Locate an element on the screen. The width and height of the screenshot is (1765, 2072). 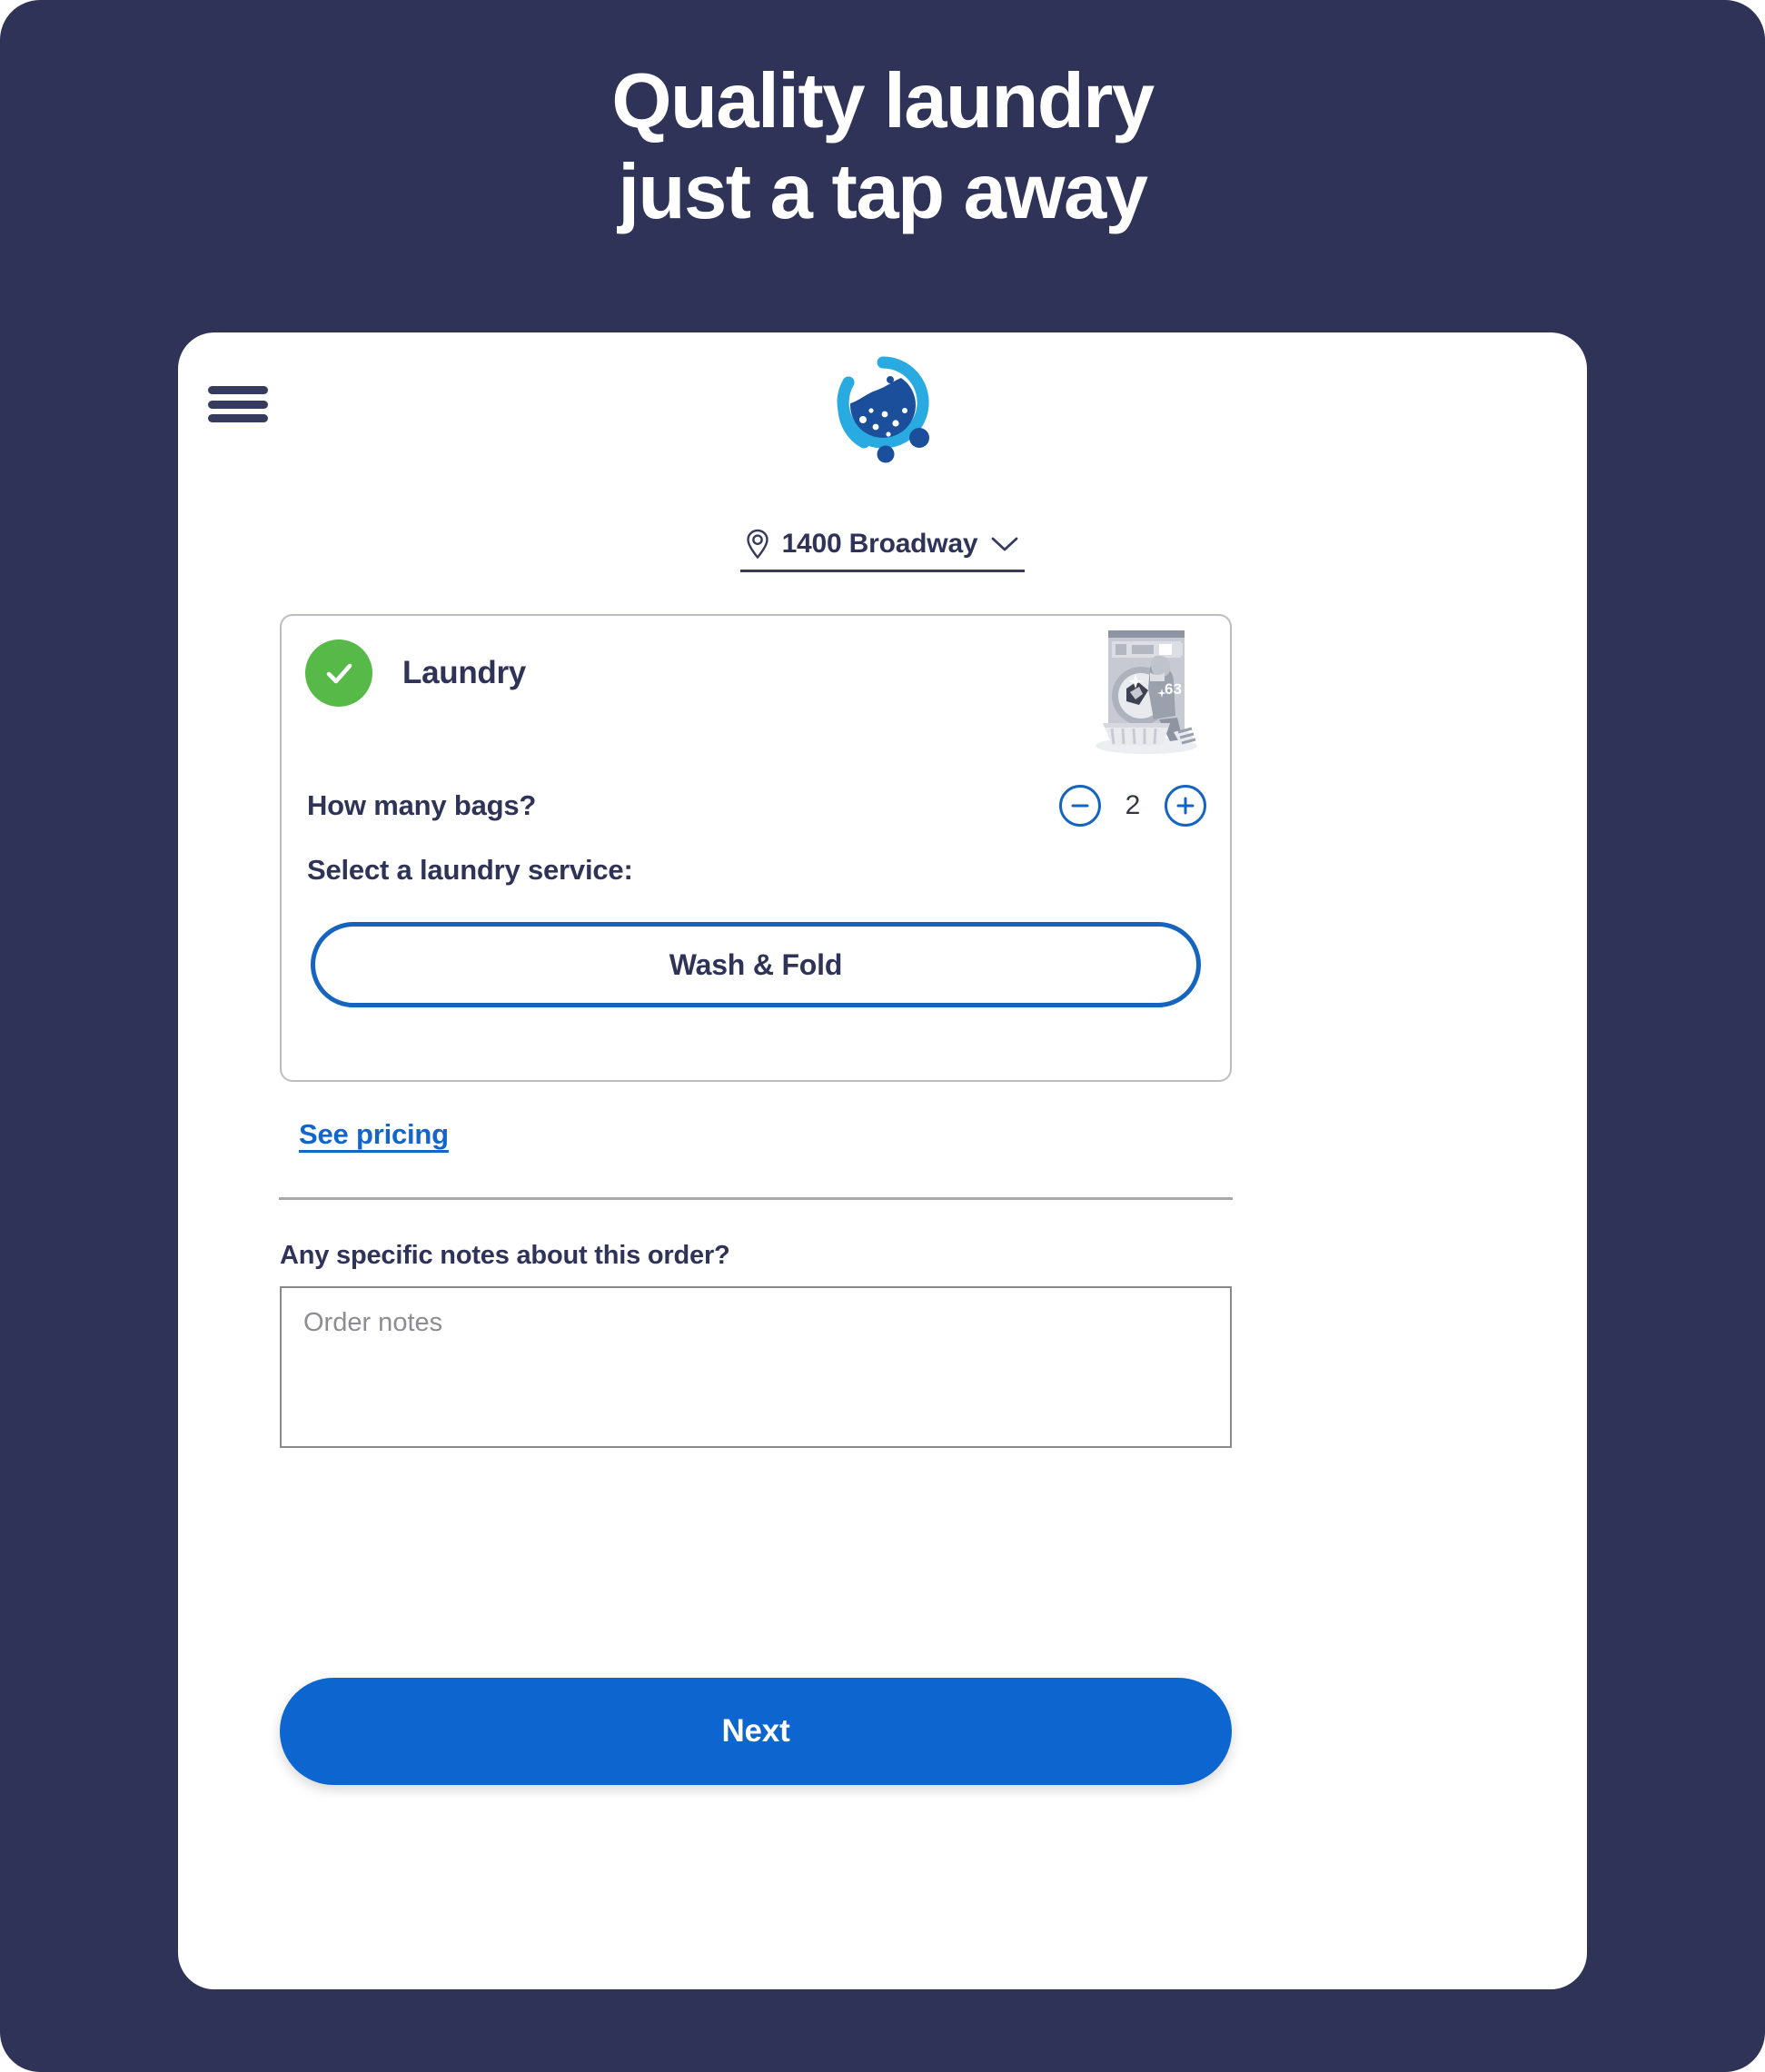
service-card-header: Laundry is located at coordinates (416, 673).